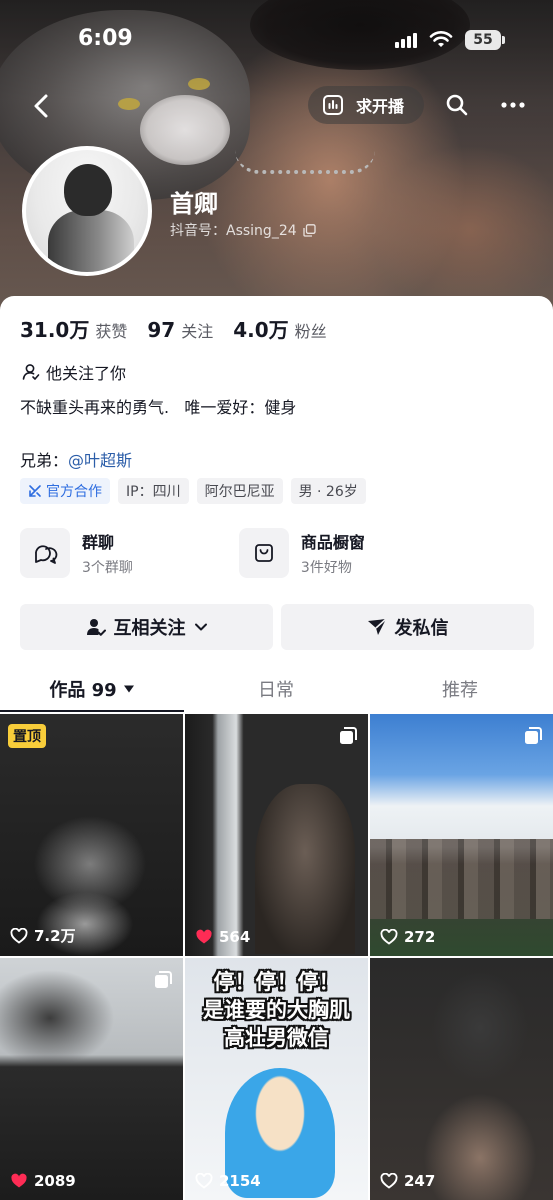 This screenshot has width=553, height=1200. What do you see at coordinates (73, 328) in the screenshot?
I see `stat-likes: 31.0万 获赞` at bounding box center [73, 328].